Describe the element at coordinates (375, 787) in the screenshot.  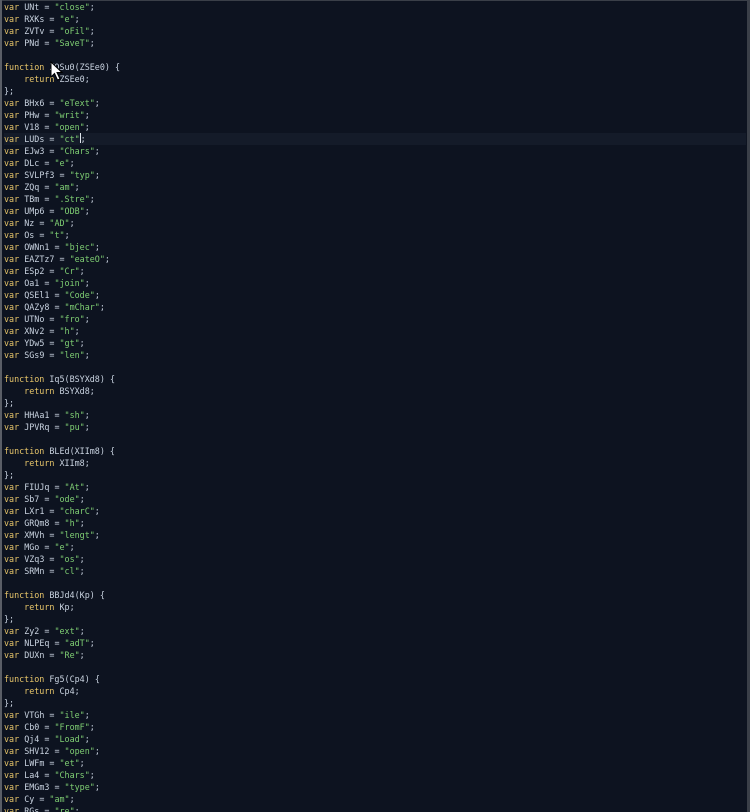
I see `code-line: var EMGm3 = "type";` at that location.